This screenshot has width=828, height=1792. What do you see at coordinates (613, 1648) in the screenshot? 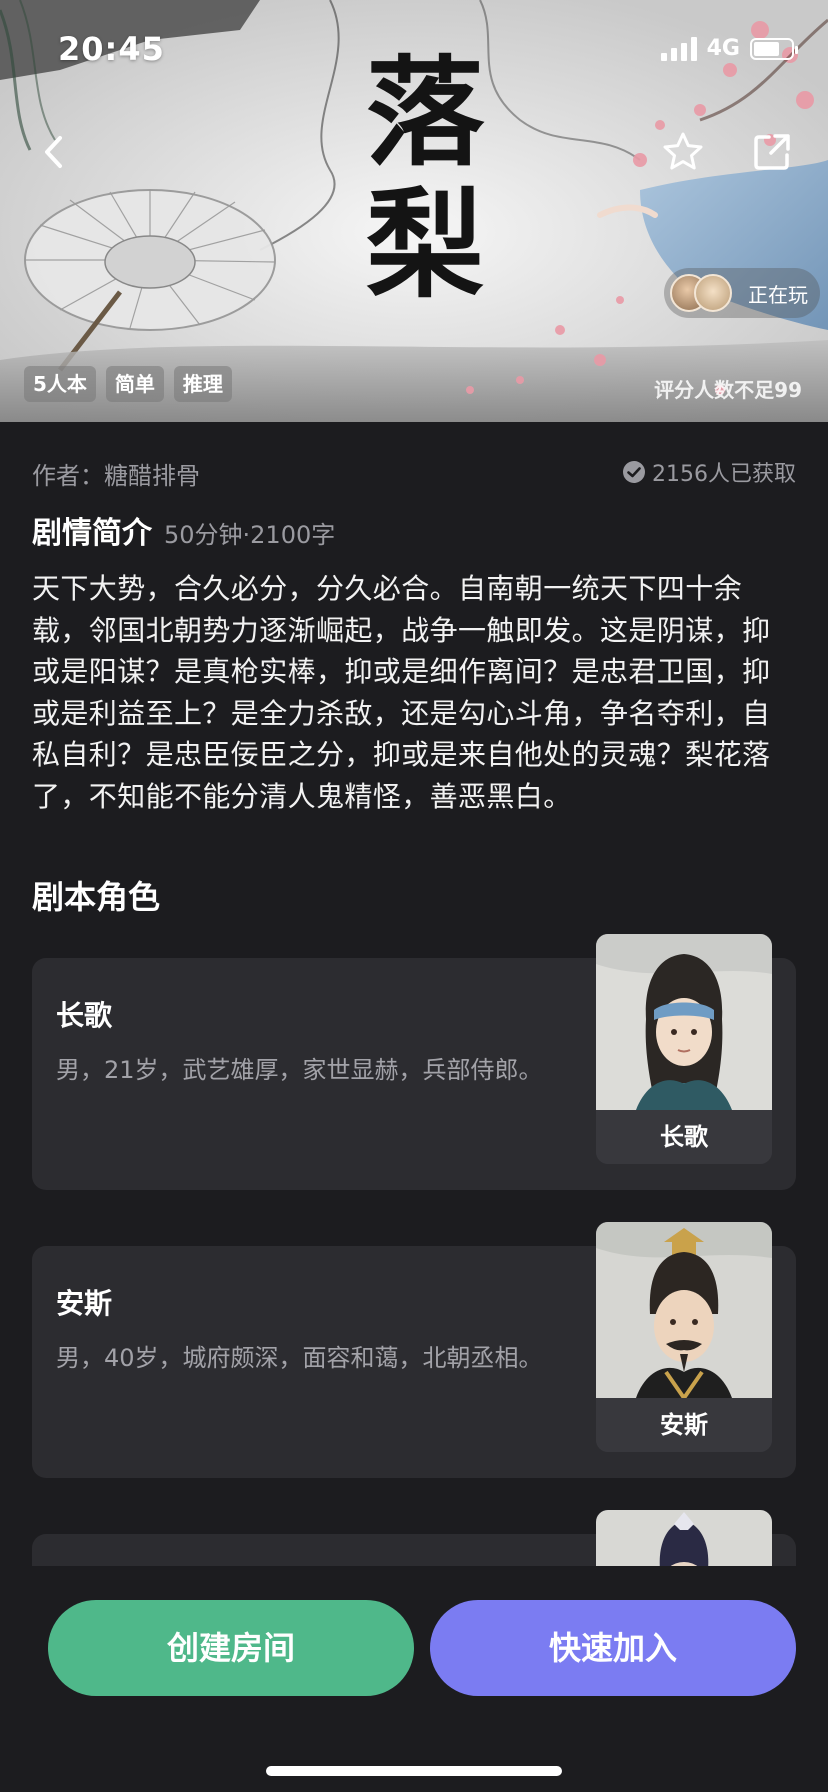
I see `quick-join-button: 快速加入` at bounding box center [613, 1648].